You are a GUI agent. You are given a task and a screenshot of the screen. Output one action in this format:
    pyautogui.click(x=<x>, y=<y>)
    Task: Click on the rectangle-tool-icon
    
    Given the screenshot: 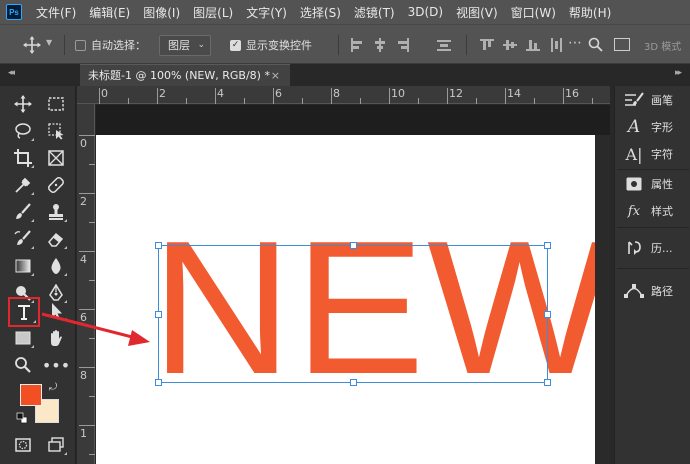 What is the action you would take?
    pyautogui.click(x=23, y=338)
    